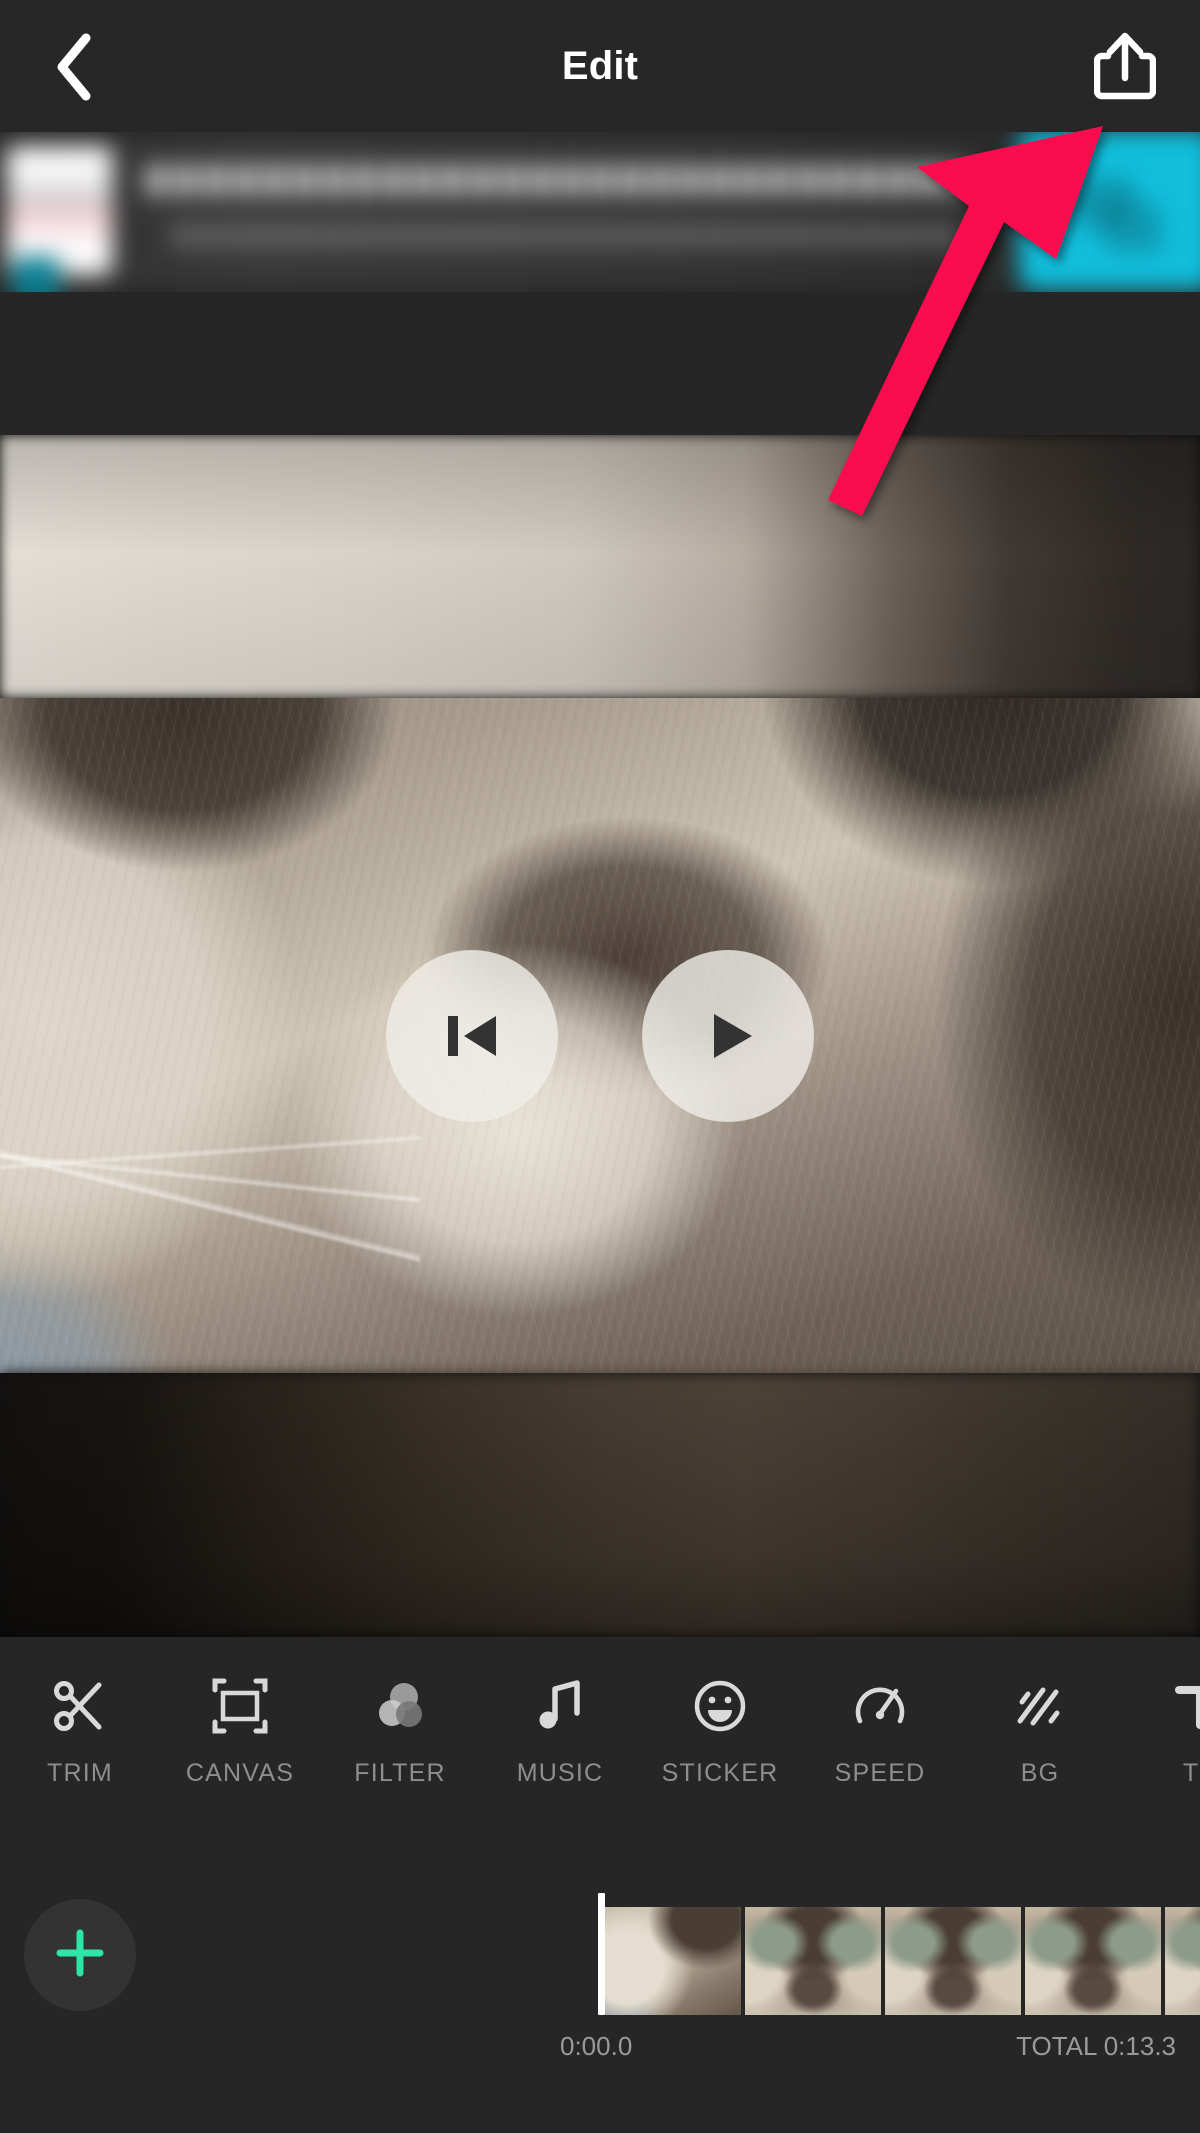 The image size is (1200, 2133). I want to click on play-icon, so click(728, 1036).